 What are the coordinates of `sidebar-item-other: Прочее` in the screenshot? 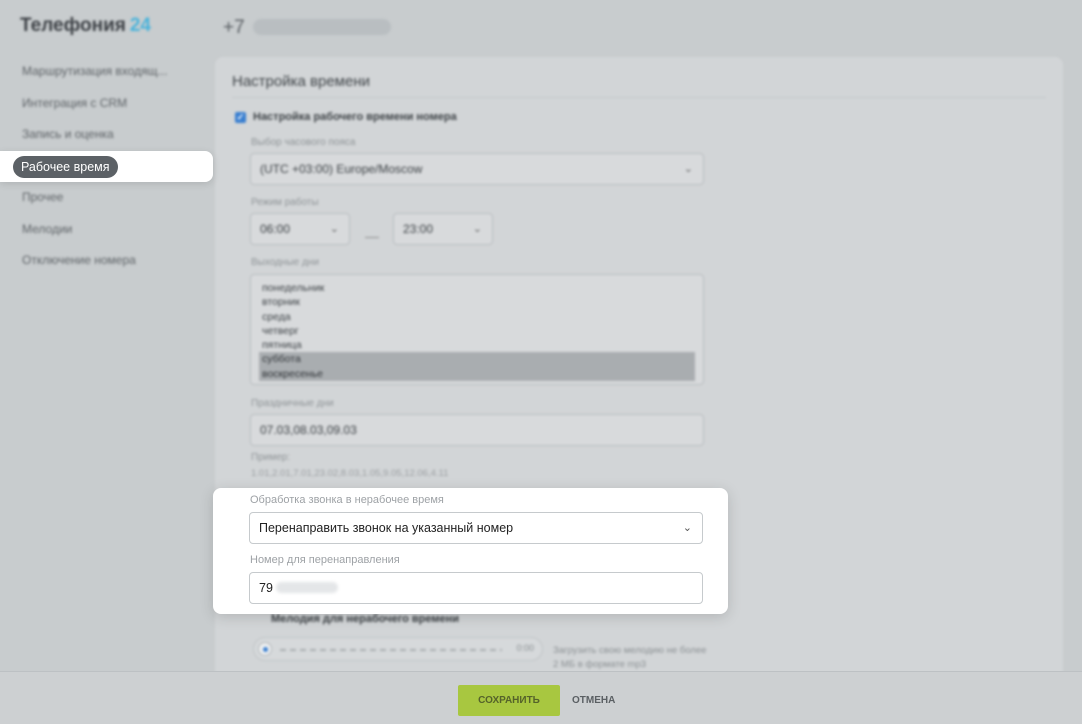 It's located at (106, 198).